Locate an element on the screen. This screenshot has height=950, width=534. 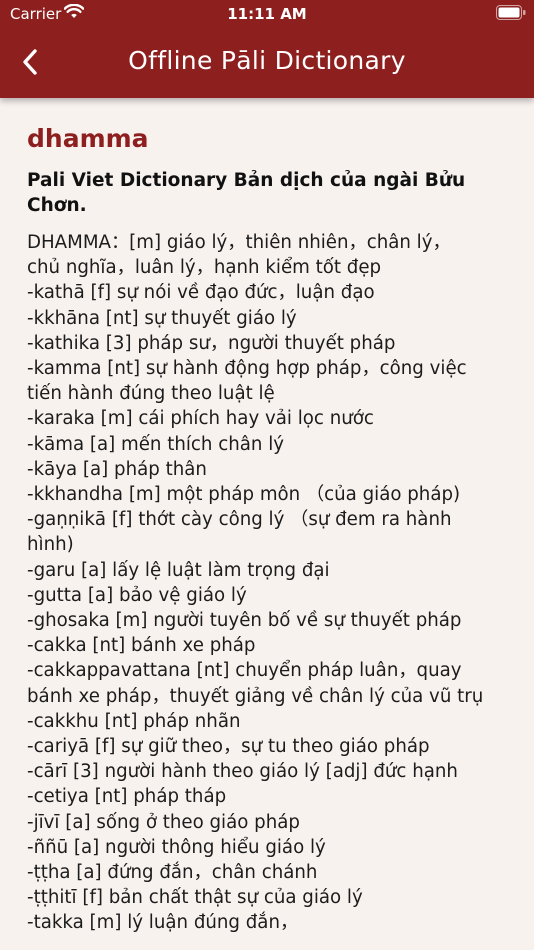
navigation-bar: Carrier 11:11 AM Offline Pāli Dictionary is located at coordinates (267, 49).